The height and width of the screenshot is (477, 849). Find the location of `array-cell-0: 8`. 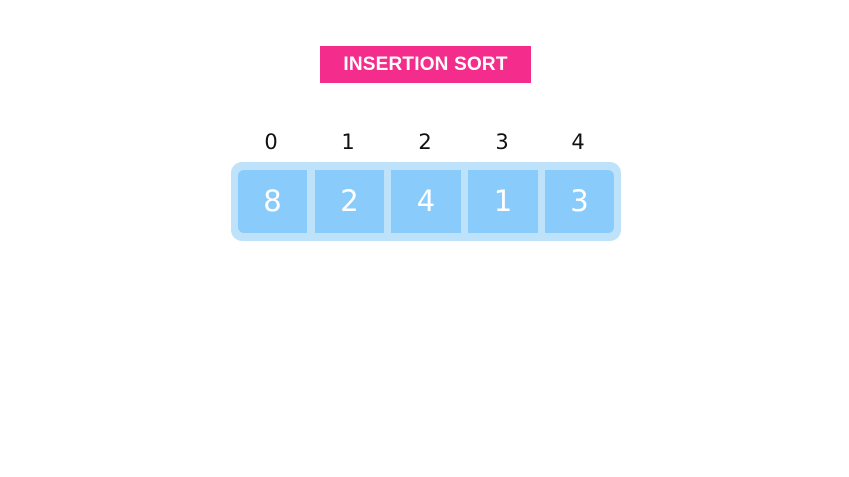

array-cell-0: 8 is located at coordinates (272, 201).